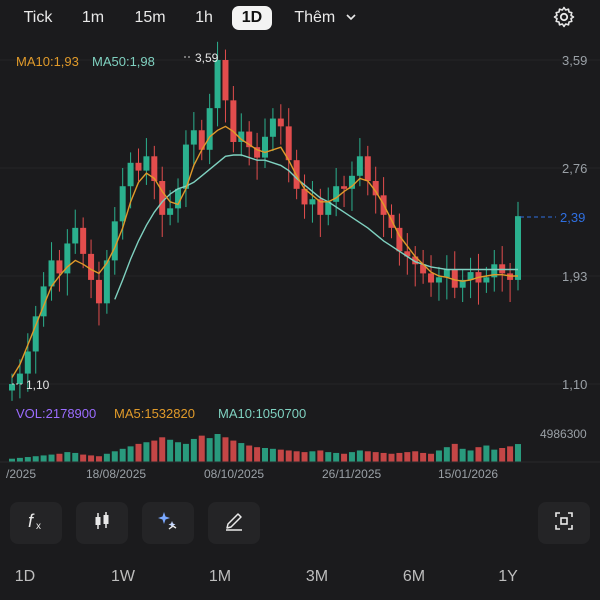 This screenshot has width=600, height=600. What do you see at coordinates (204, 18) in the screenshot?
I see `tab-1h: 1h` at bounding box center [204, 18].